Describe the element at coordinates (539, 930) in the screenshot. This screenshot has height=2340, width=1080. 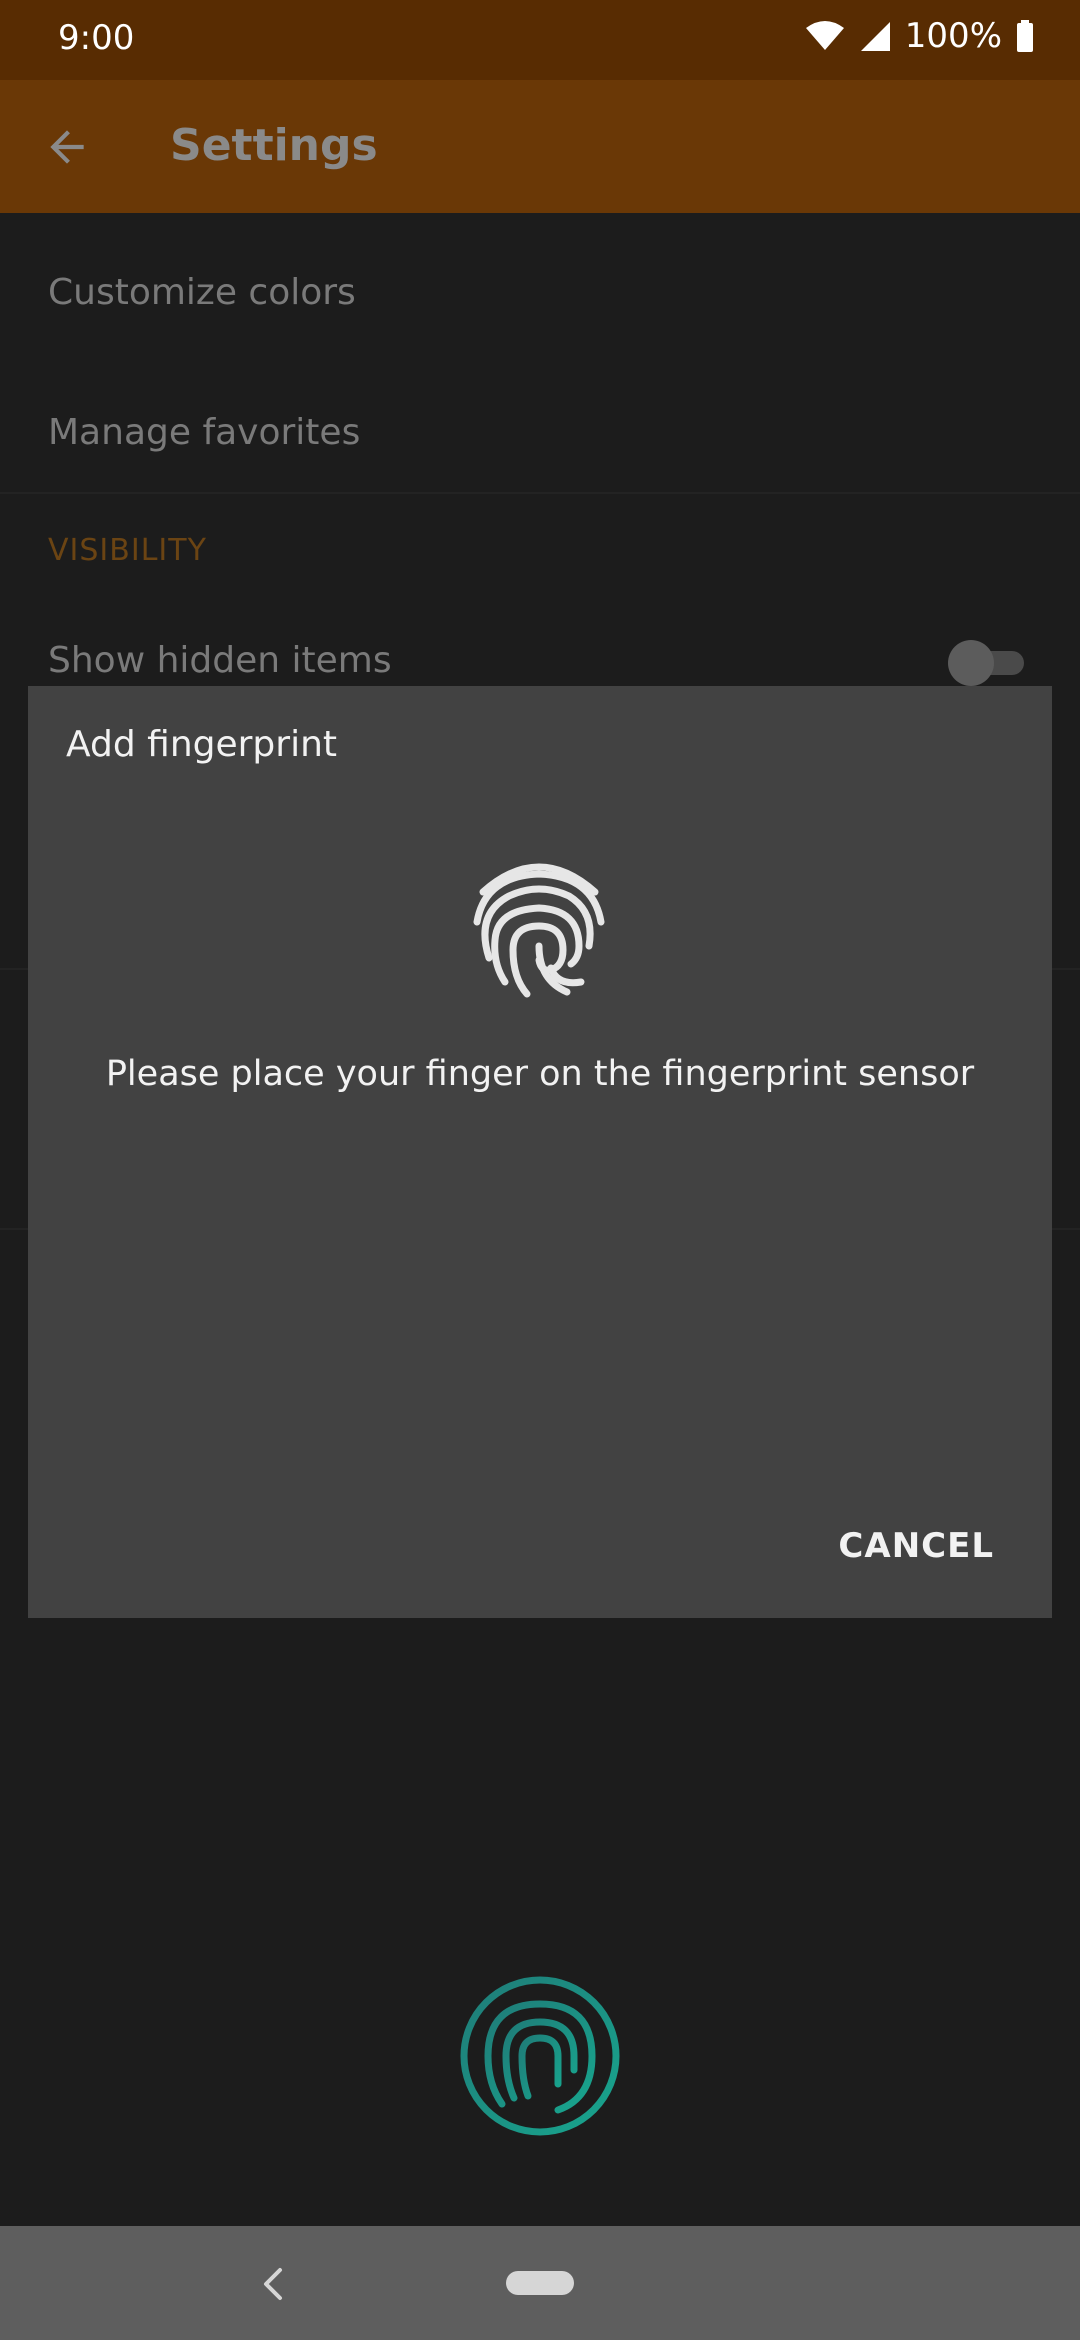
I see `fingerprint-icon` at that location.